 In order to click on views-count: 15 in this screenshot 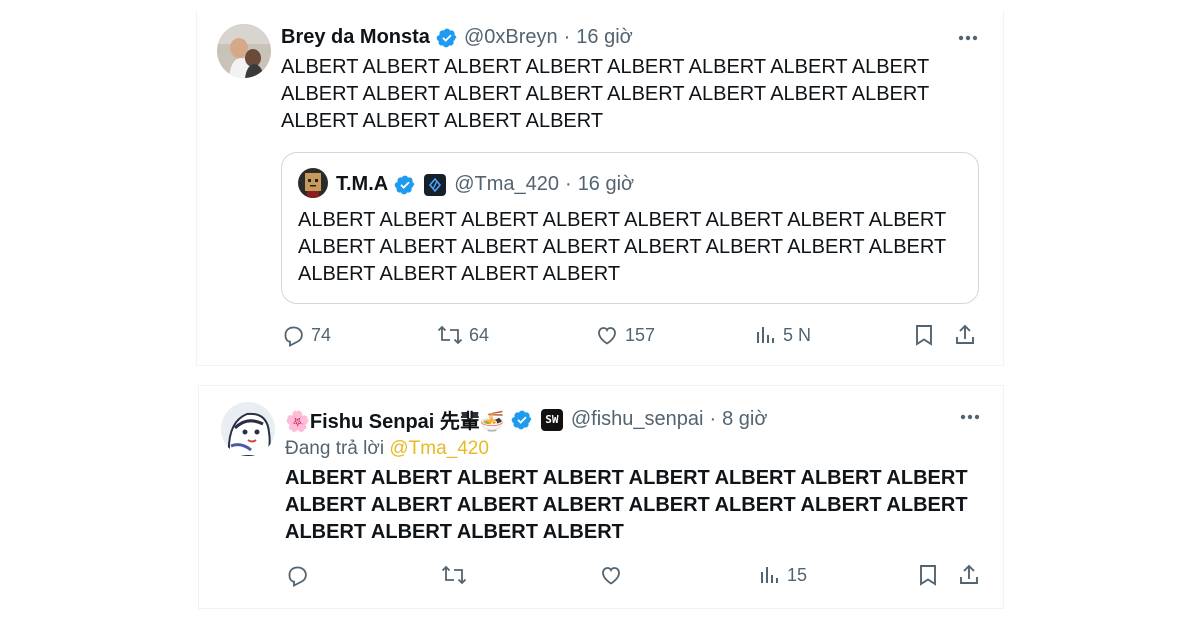, I will do `click(797, 574)`.